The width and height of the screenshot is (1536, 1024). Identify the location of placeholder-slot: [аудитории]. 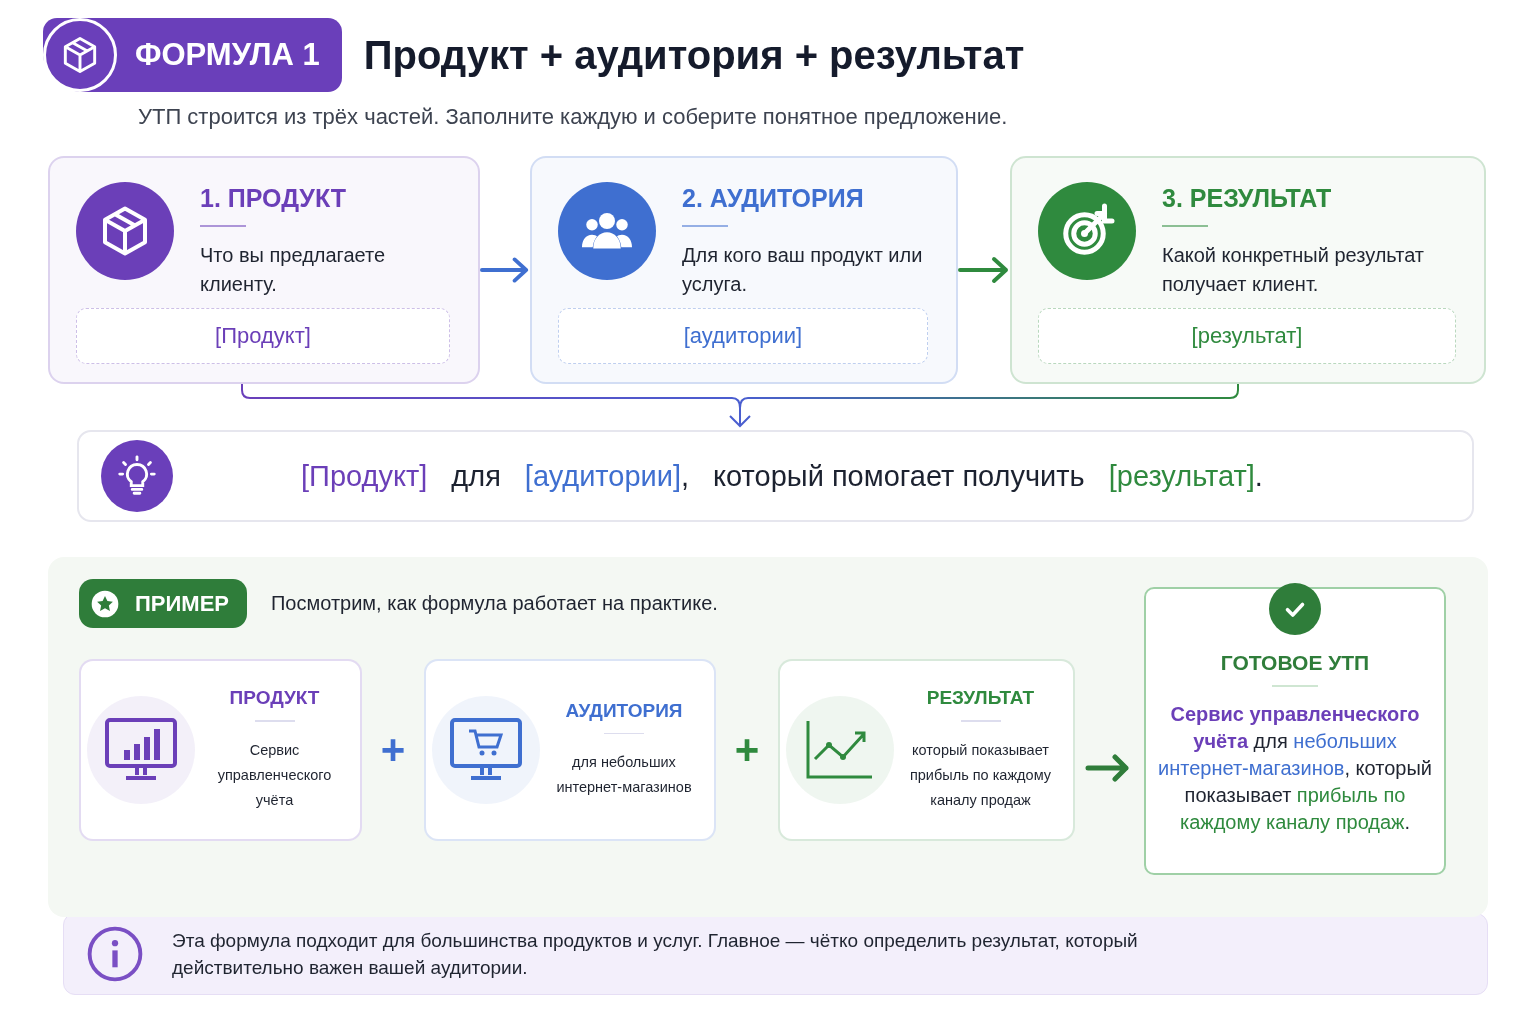
(743, 336).